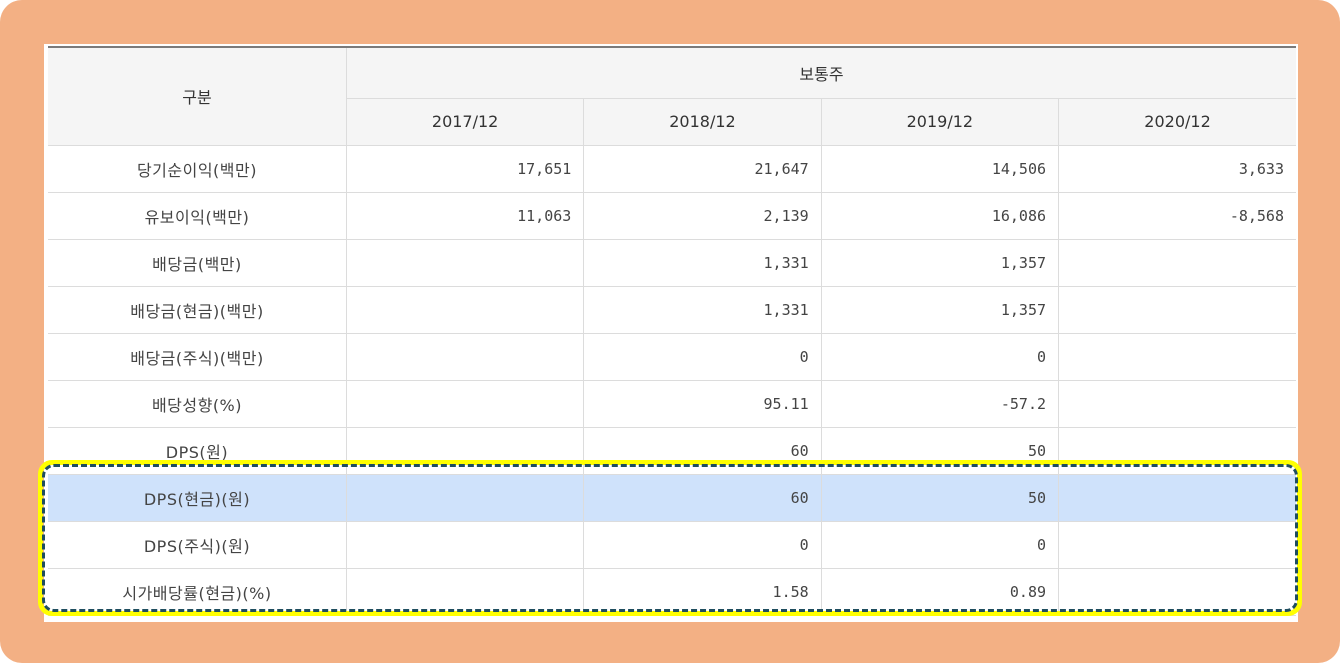 The height and width of the screenshot is (663, 1340). What do you see at coordinates (1177, 122) in the screenshot?
I see `year-header: 2020/12` at bounding box center [1177, 122].